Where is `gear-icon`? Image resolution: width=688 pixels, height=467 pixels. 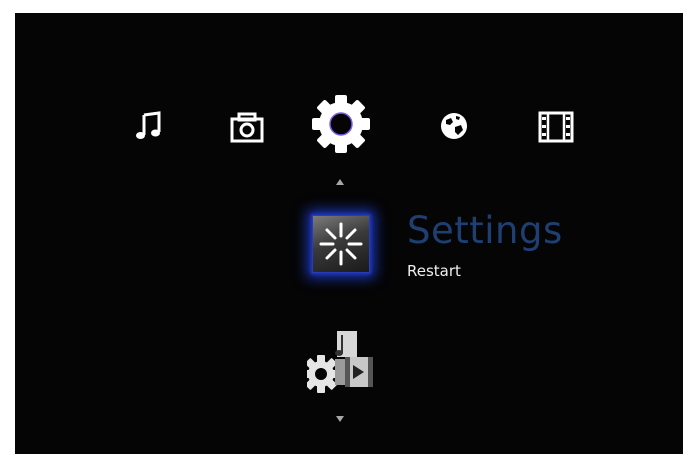
gear-icon is located at coordinates (341, 124).